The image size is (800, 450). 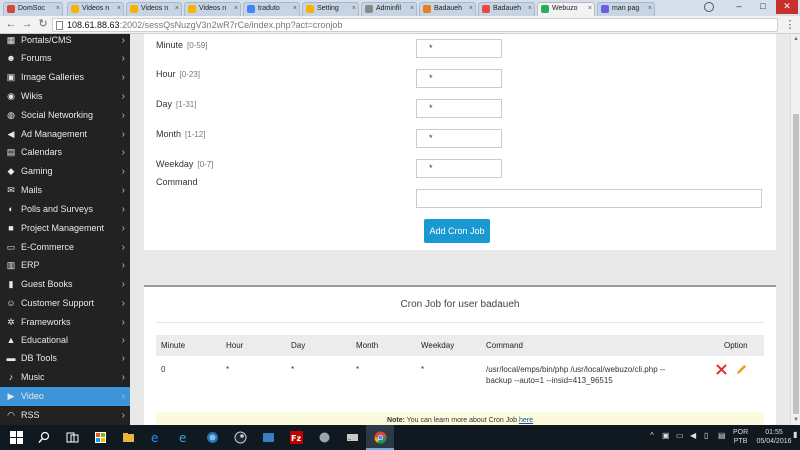 I want to click on task-view-button, so click(x=72, y=437).